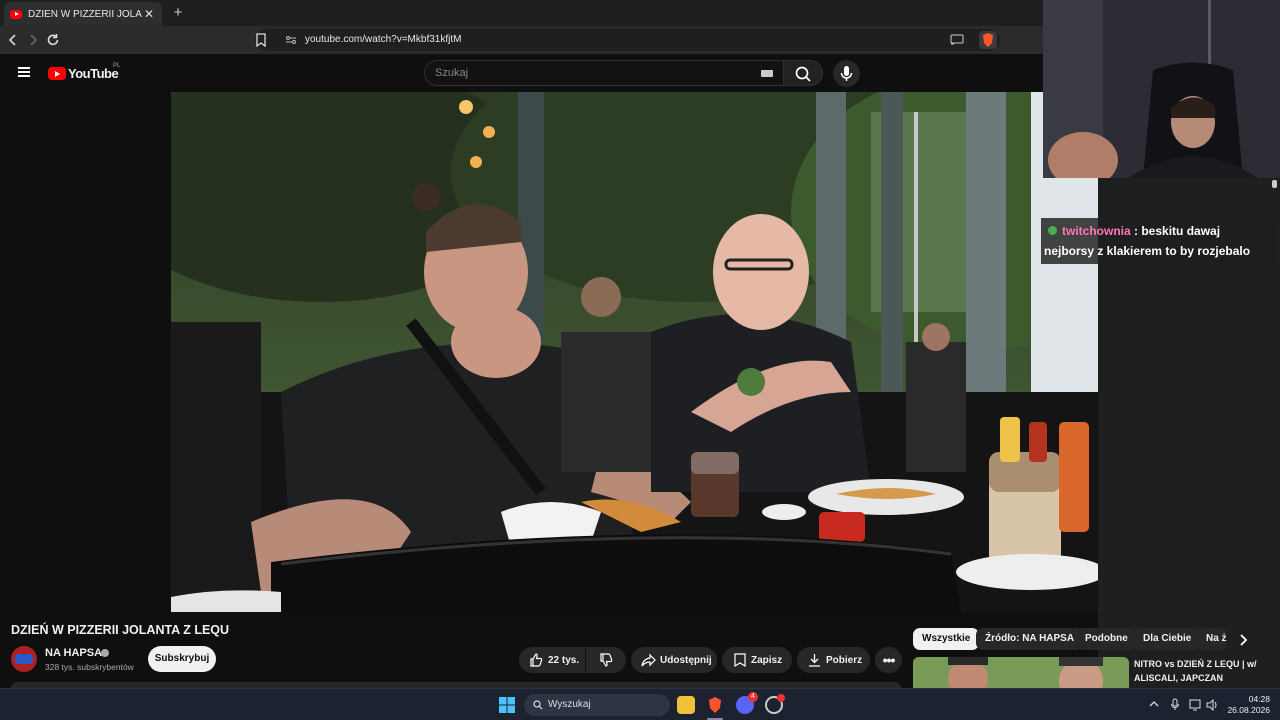 The image size is (1280, 720). I want to click on browser-tab: DZIEŃ W PIZZERII JOLANTA Z LE ✕, so click(83, 14).